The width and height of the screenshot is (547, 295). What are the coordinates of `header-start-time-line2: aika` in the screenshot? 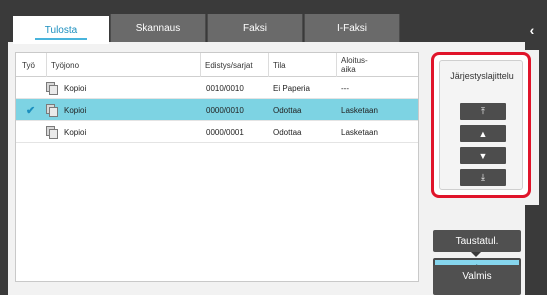 It's located at (348, 69).